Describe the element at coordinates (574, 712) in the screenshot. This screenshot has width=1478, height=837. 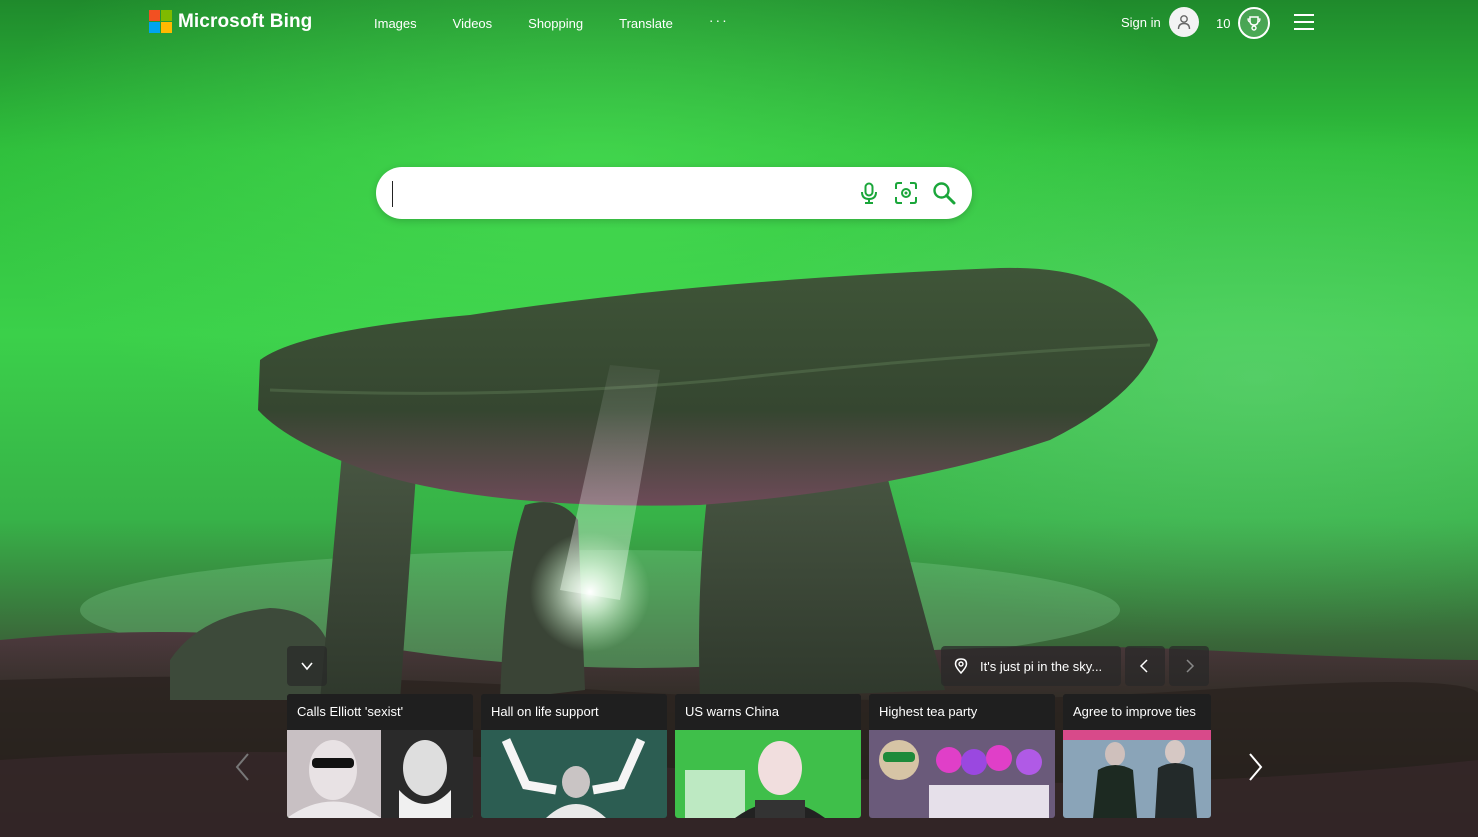
I see `news-card-title: Hall on life support` at that location.